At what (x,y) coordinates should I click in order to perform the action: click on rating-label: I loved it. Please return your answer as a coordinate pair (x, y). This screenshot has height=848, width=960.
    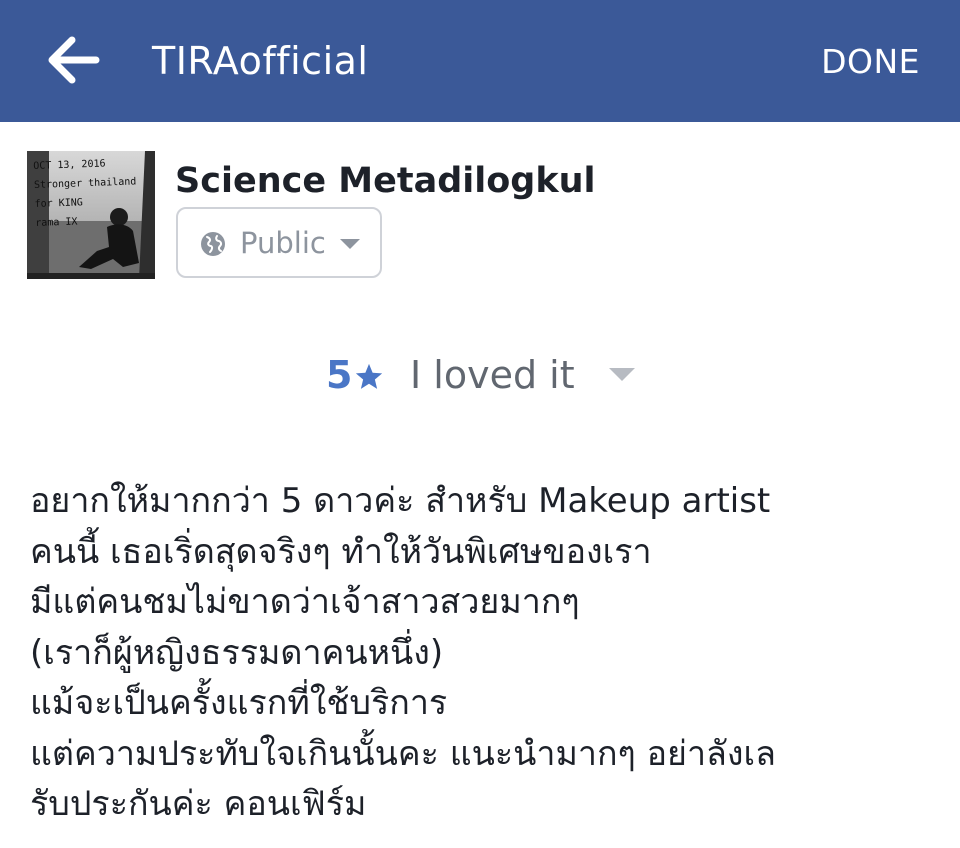
    Looking at the image, I should click on (492, 375).